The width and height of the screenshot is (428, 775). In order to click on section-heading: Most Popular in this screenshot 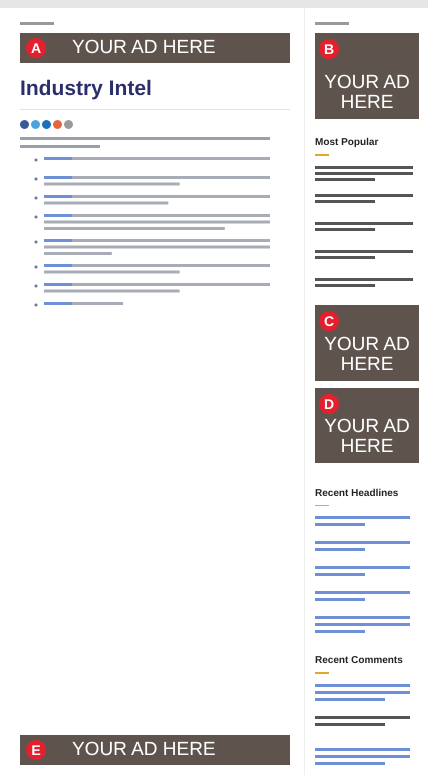, I will do `click(347, 142)`.